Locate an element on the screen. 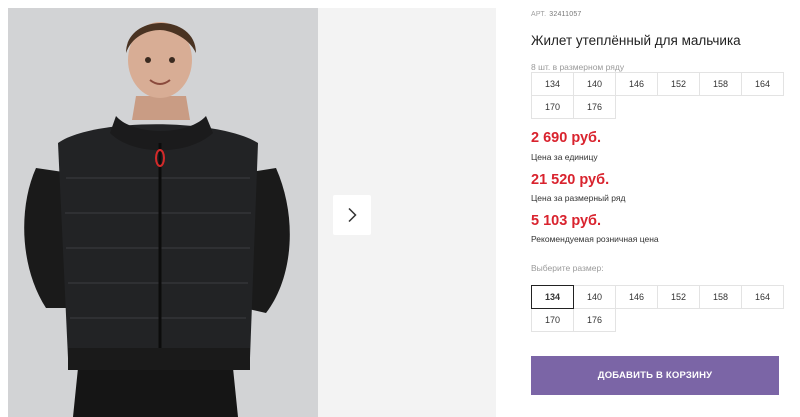  next-image-button is located at coordinates (352, 215).